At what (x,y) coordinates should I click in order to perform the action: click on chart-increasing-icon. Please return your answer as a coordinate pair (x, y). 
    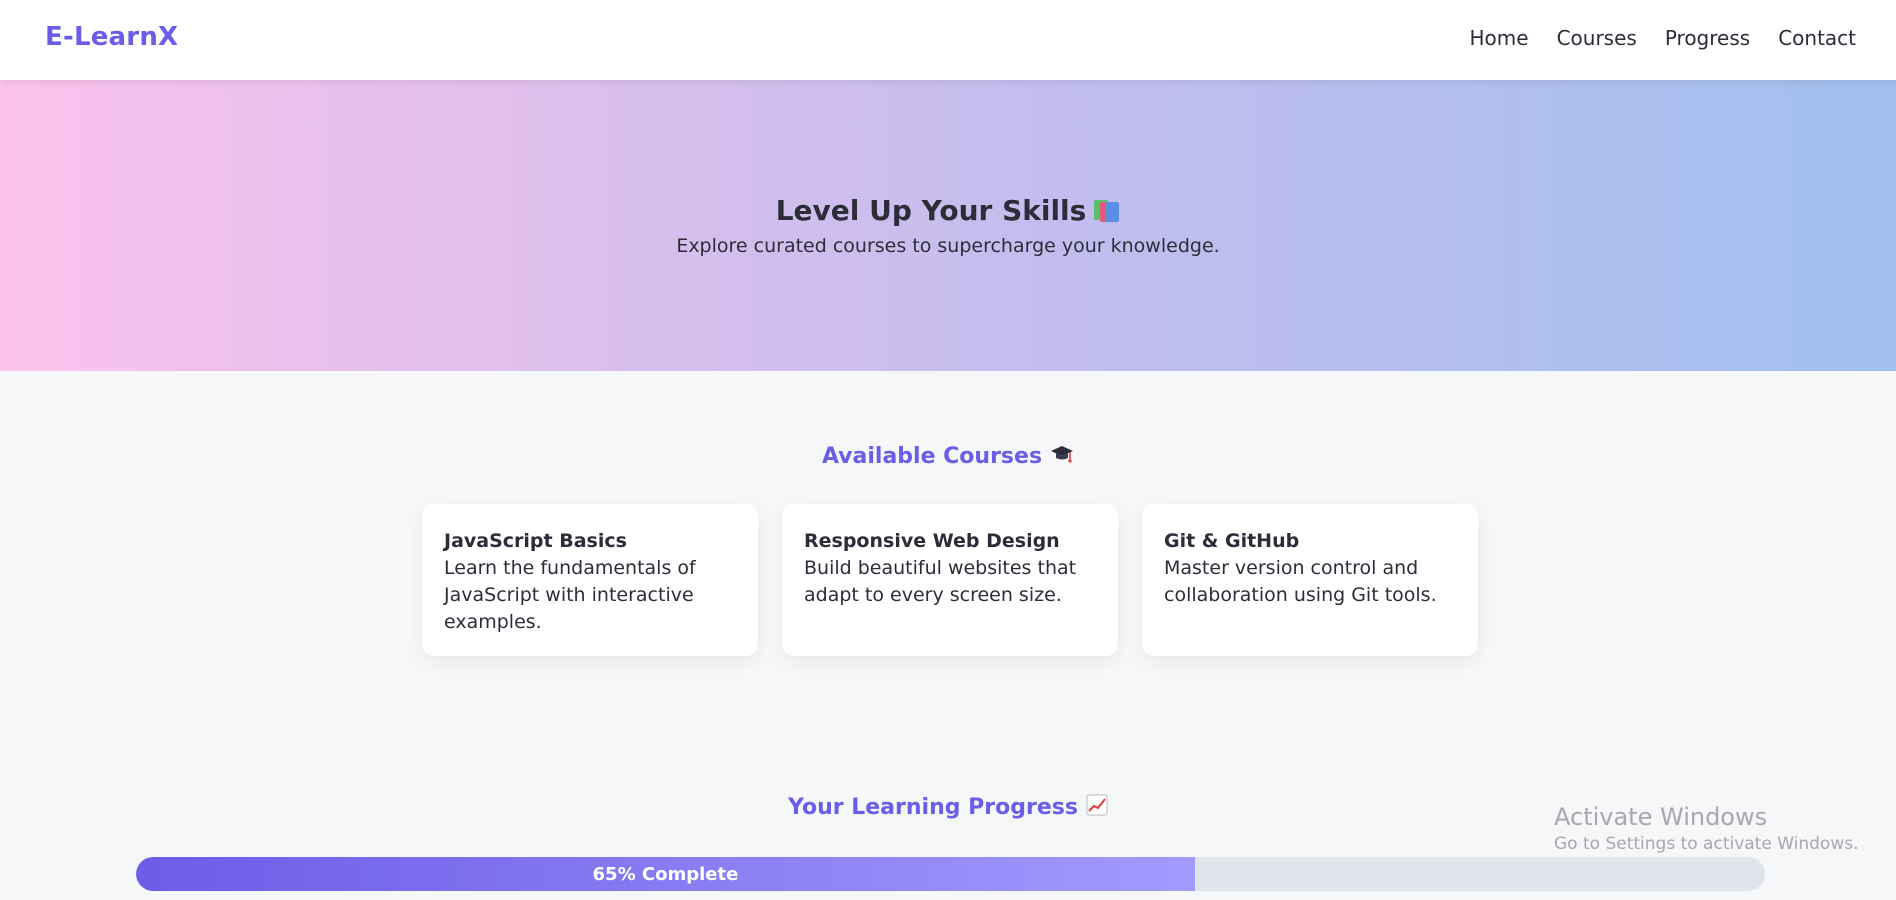
    Looking at the image, I should click on (1097, 805).